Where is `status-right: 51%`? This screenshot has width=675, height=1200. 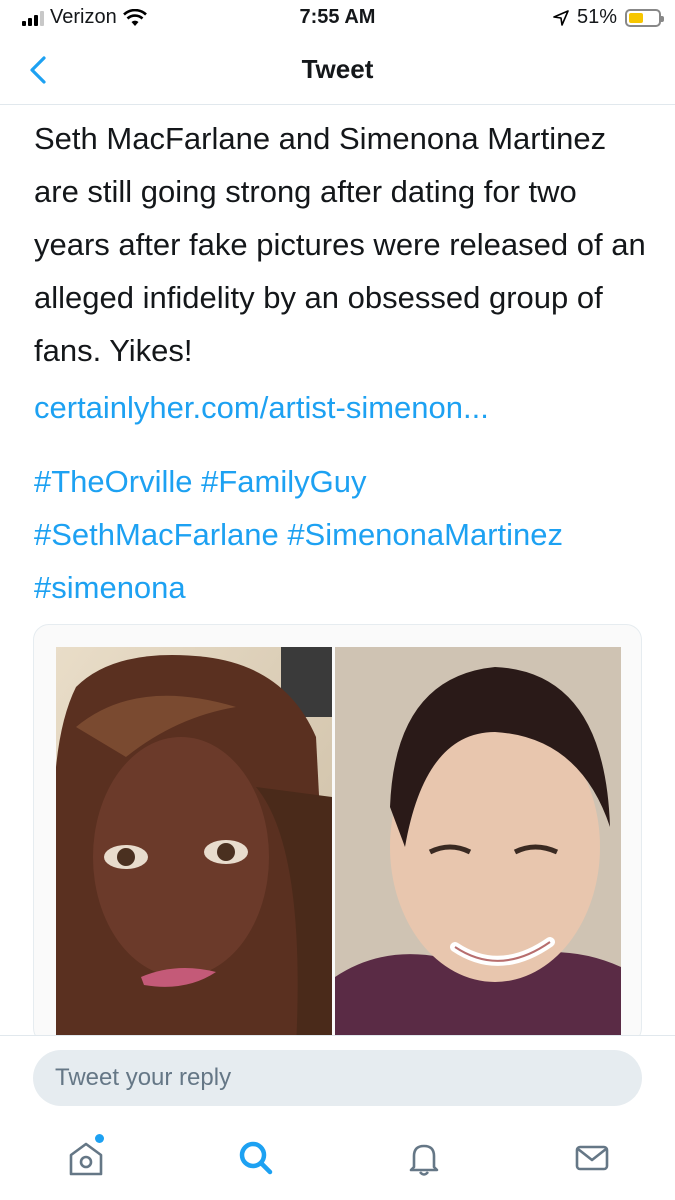
status-right: 51% is located at coordinates (608, 17).